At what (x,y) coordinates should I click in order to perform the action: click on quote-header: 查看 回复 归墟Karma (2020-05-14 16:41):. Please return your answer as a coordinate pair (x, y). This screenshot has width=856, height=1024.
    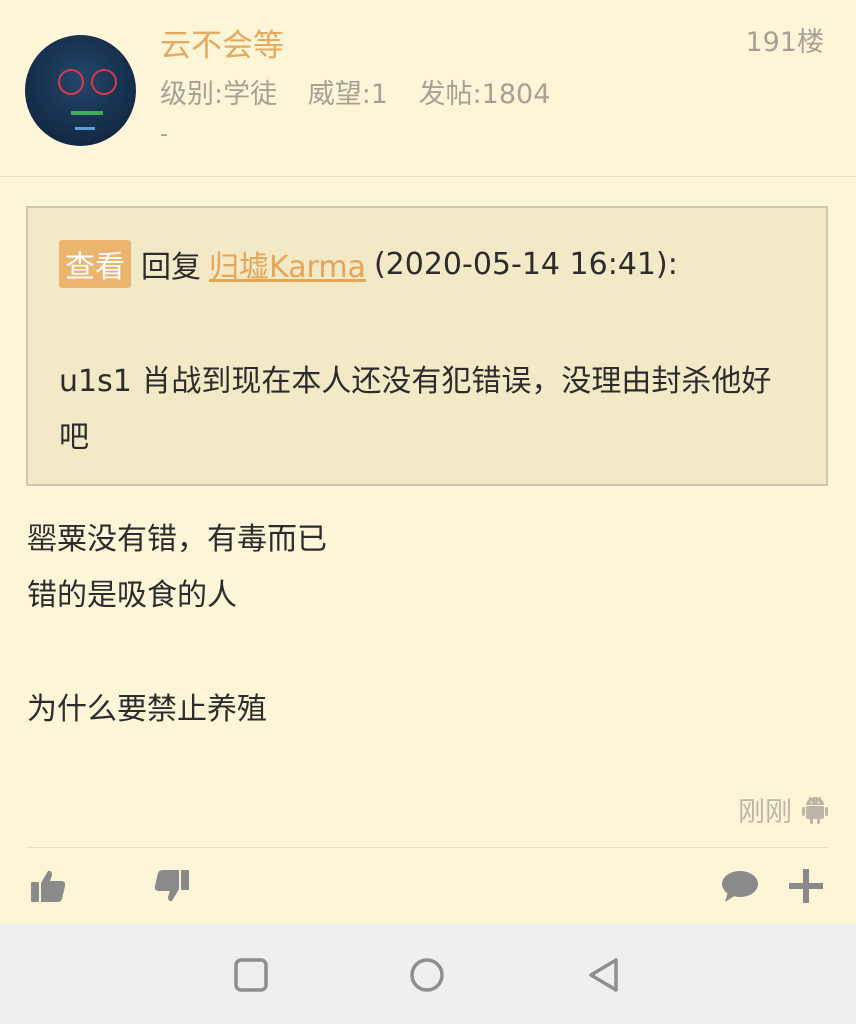
    Looking at the image, I should click on (368, 264).